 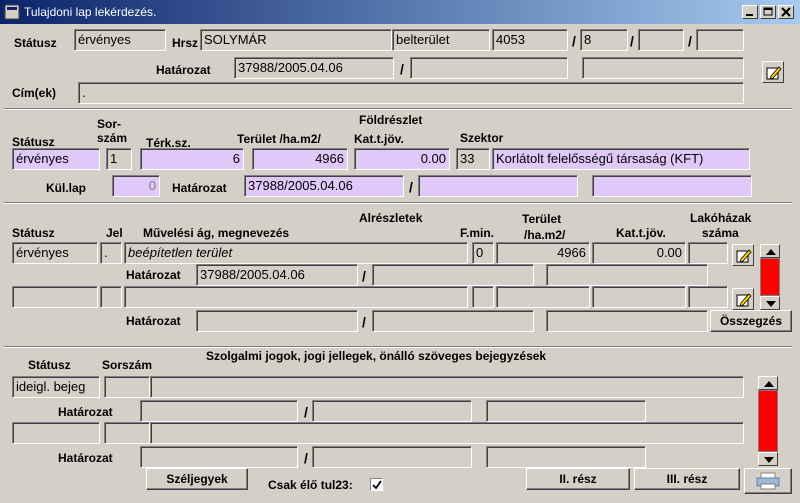 I want to click on al-row1-terulet: 4966, so click(x=543, y=253).